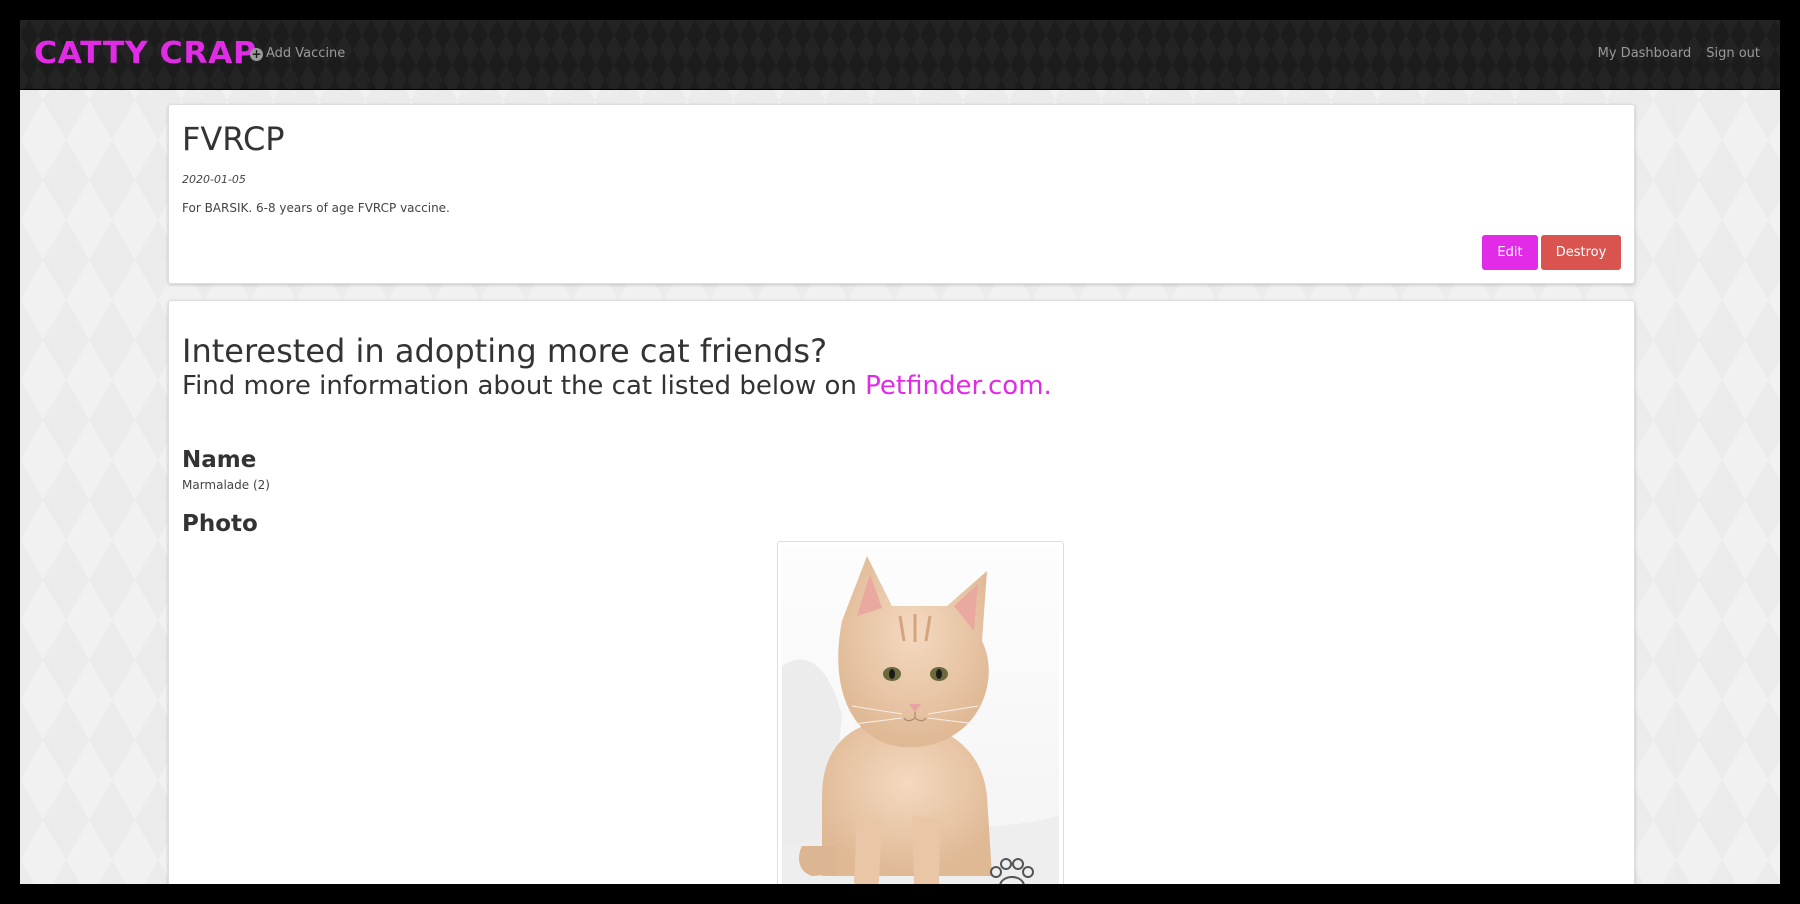  I want to click on destroy-button: Destroy, so click(1581, 252).